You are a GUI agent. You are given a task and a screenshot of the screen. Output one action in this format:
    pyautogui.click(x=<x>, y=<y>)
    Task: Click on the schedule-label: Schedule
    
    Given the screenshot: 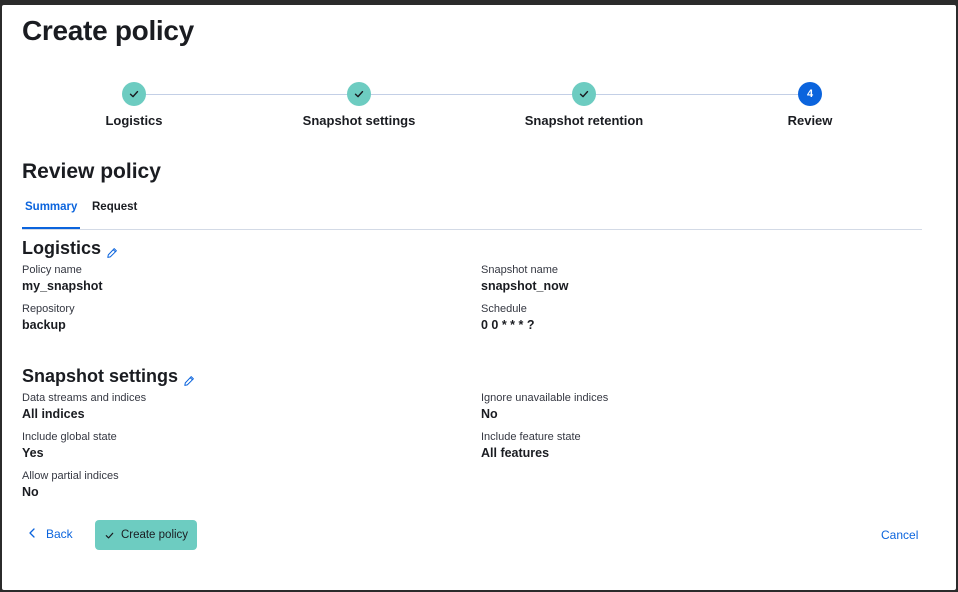 What is the action you would take?
    pyautogui.click(x=504, y=309)
    